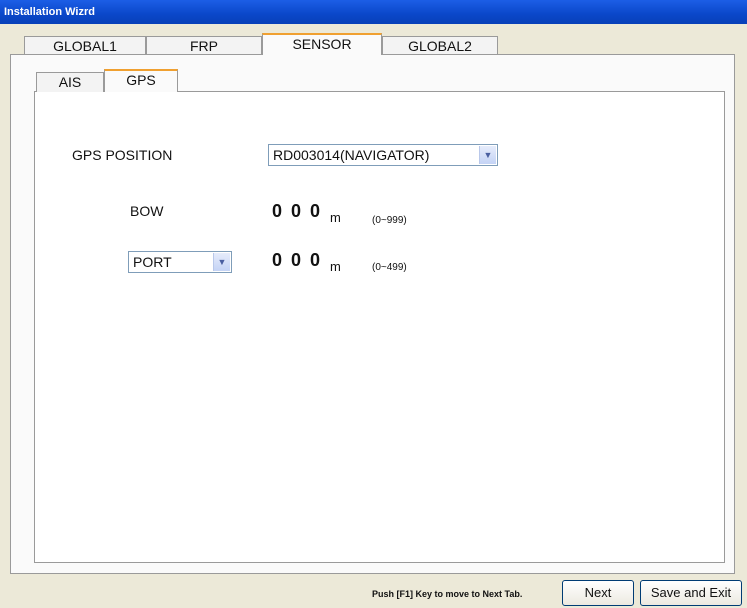  Describe the element at coordinates (70, 82) in the screenshot. I see `tab-ais: AIS` at that location.